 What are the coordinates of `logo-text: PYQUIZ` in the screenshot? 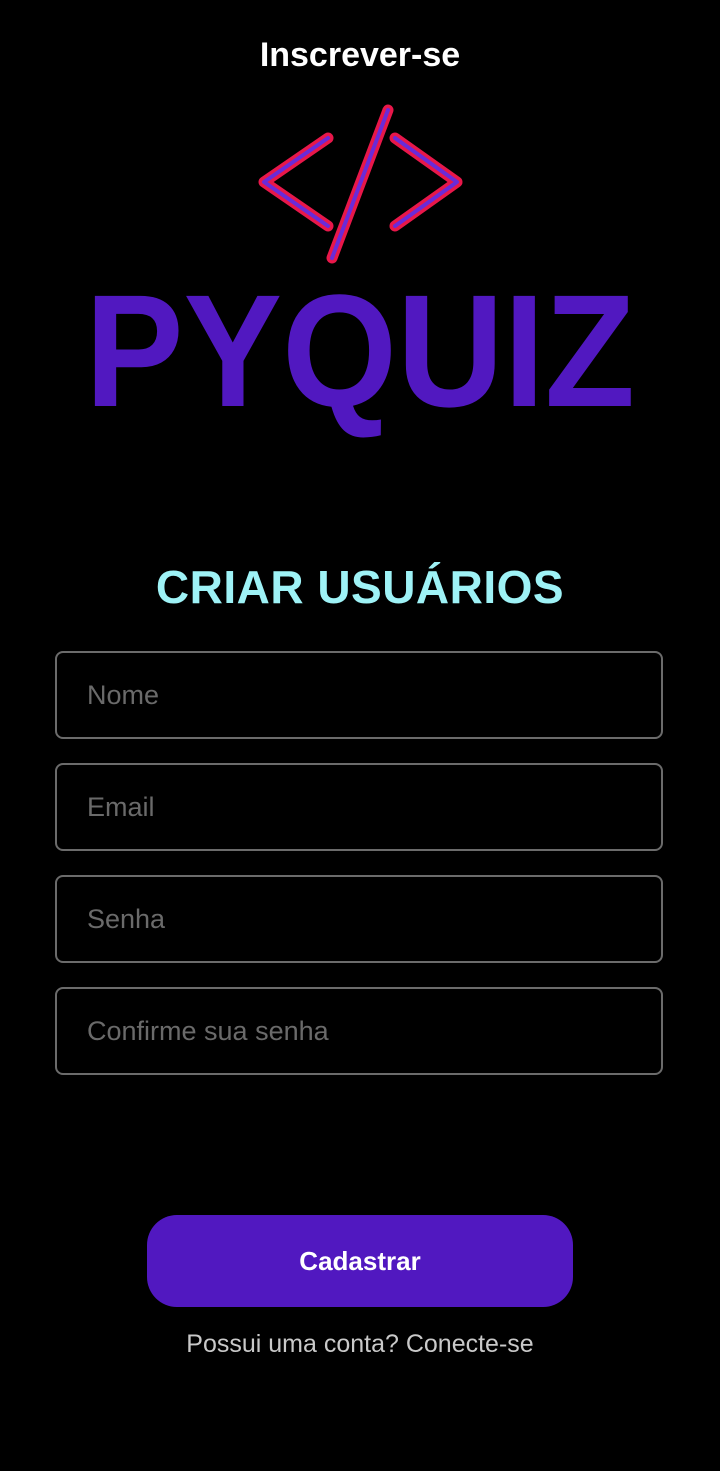 It's located at (360, 353).